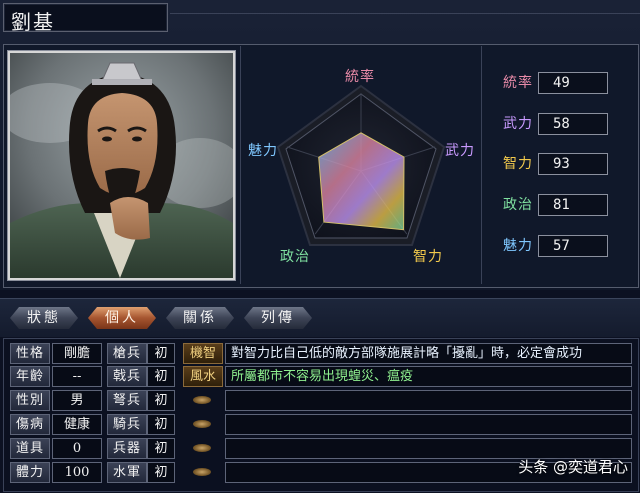 This screenshot has height=493, width=640. What do you see at coordinates (77, 424) in the screenshot?
I see `attr-value-health: 健康` at bounding box center [77, 424].